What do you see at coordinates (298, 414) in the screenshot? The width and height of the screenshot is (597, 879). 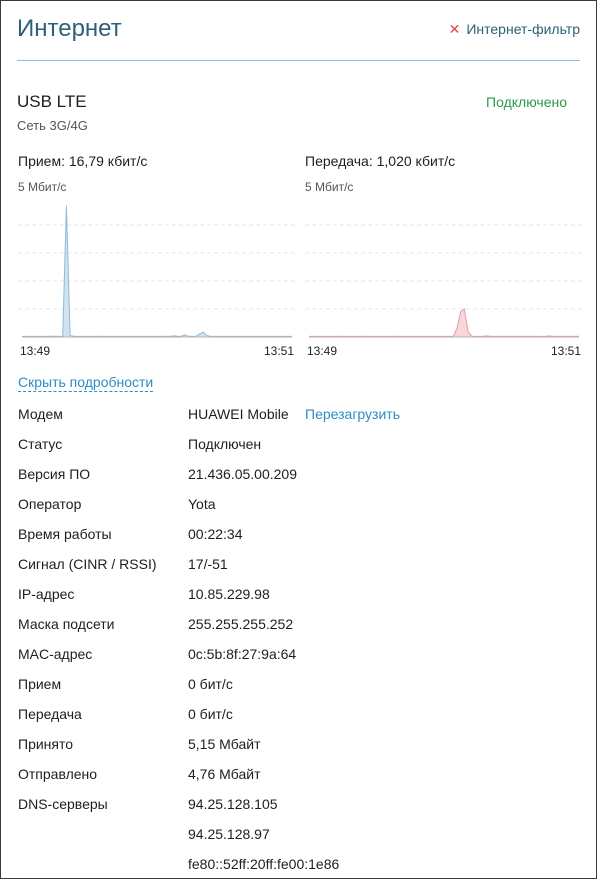 I see `detail-row: Модем HUAWEI Mobile Перезагрузить` at bounding box center [298, 414].